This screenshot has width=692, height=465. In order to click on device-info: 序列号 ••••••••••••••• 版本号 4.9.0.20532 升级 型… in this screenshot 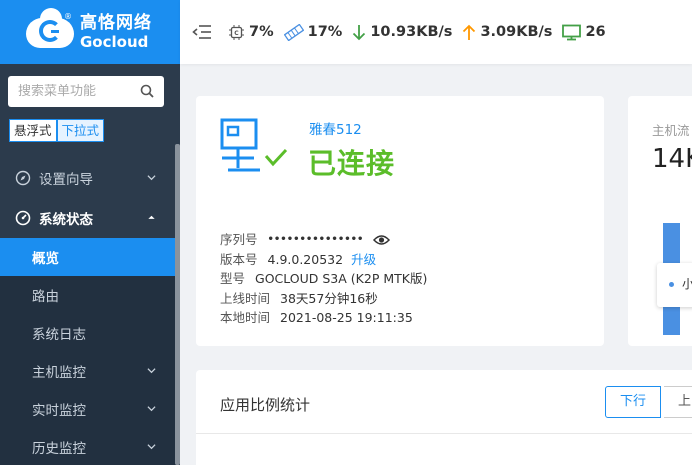, I will do `click(323, 279)`.